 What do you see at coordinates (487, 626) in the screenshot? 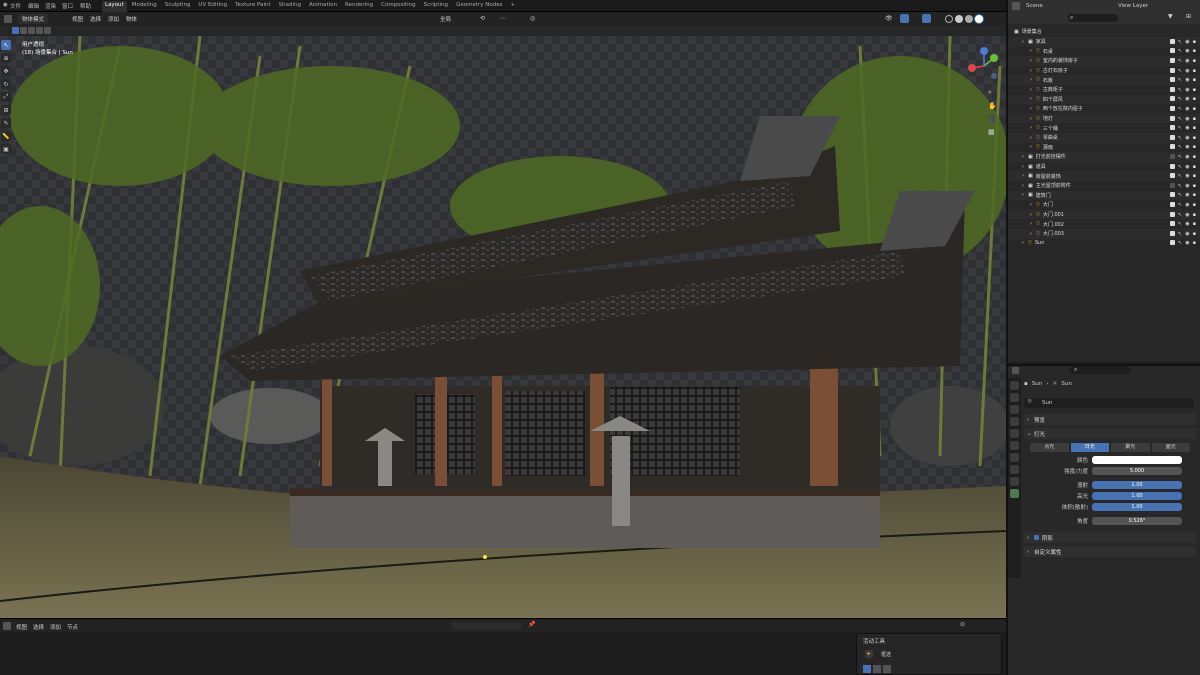
I see `node-tree-select` at bounding box center [487, 626].